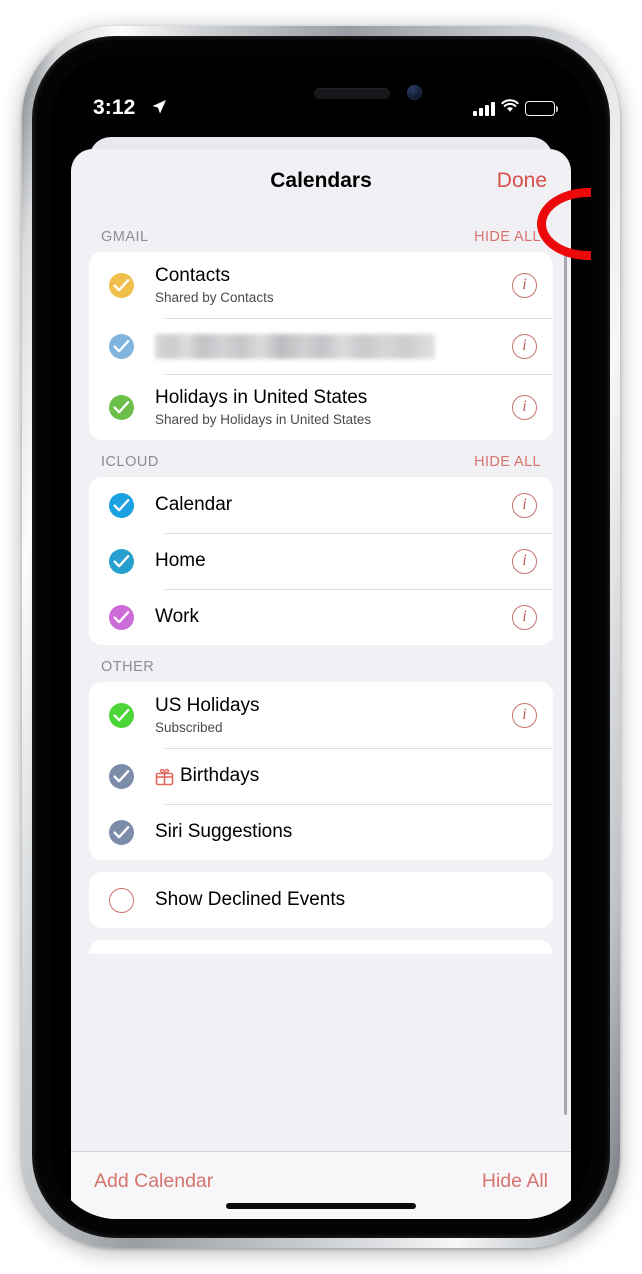 Image resolution: width=642 pixels, height=1274 pixels. What do you see at coordinates (194, 504) in the screenshot?
I see `row-title: Calendar` at bounding box center [194, 504].